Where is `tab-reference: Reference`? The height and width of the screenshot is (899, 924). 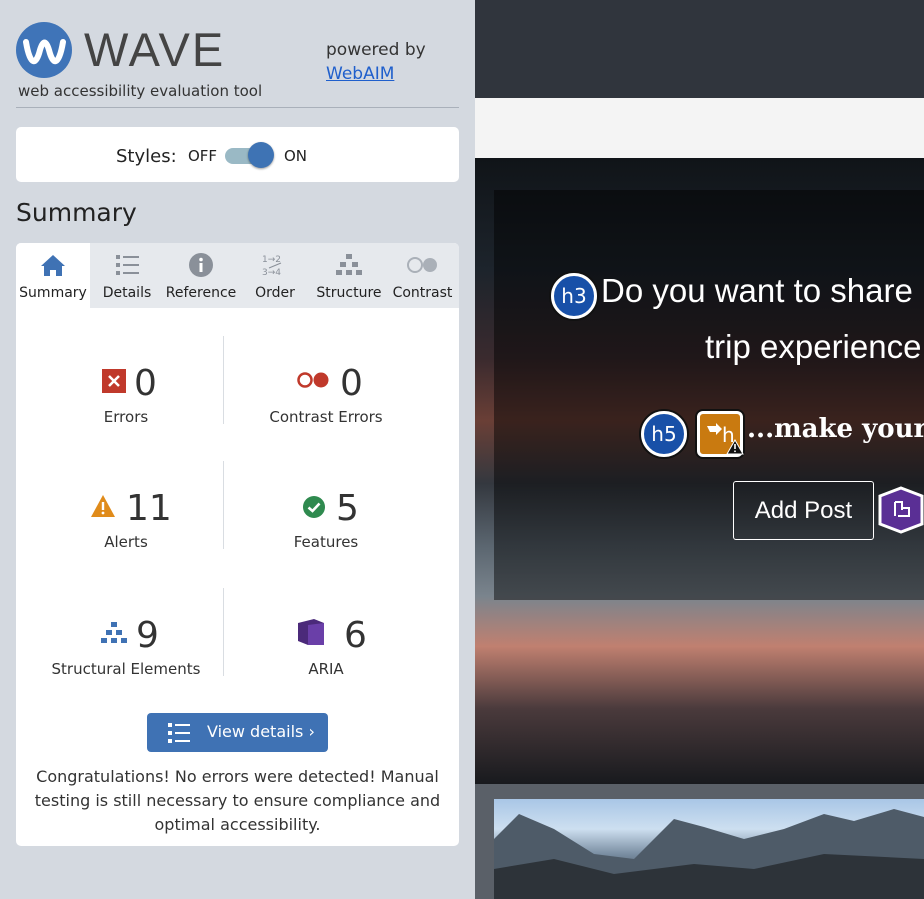
tab-reference: Reference is located at coordinates (201, 275).